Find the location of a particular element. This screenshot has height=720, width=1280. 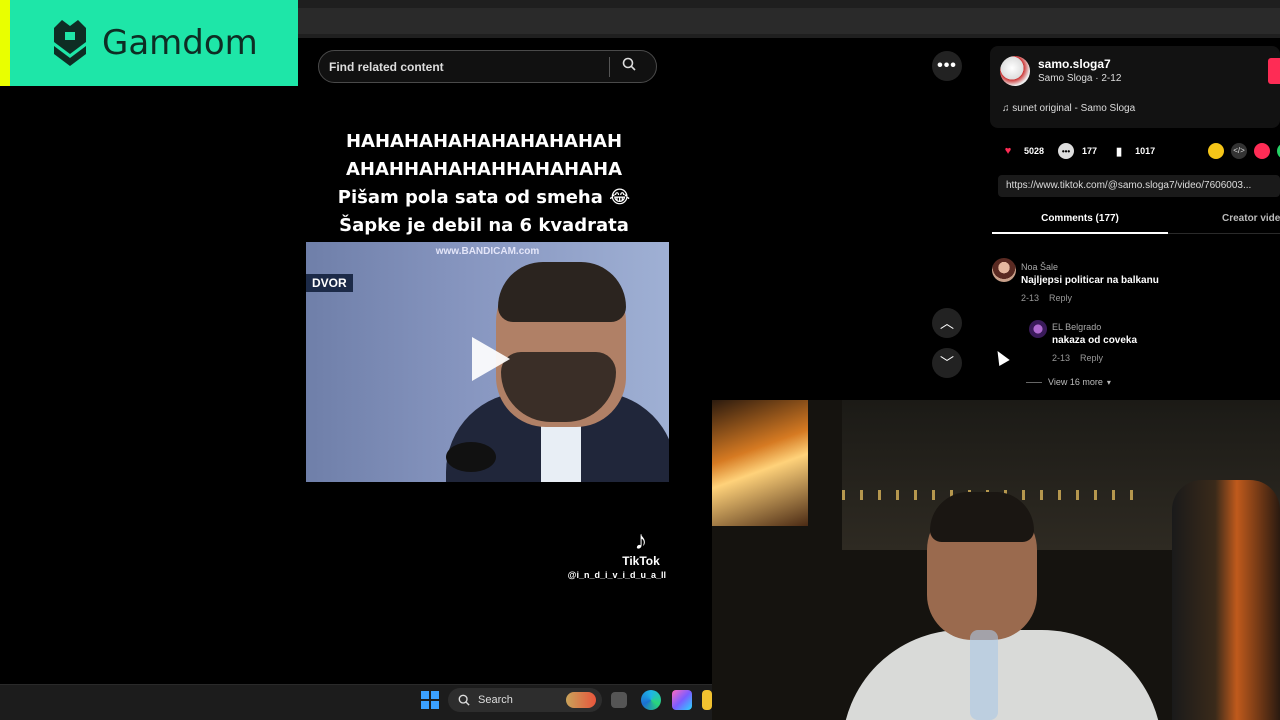

bookmark-icon: ▮ is located at coordinates (1119, 151).